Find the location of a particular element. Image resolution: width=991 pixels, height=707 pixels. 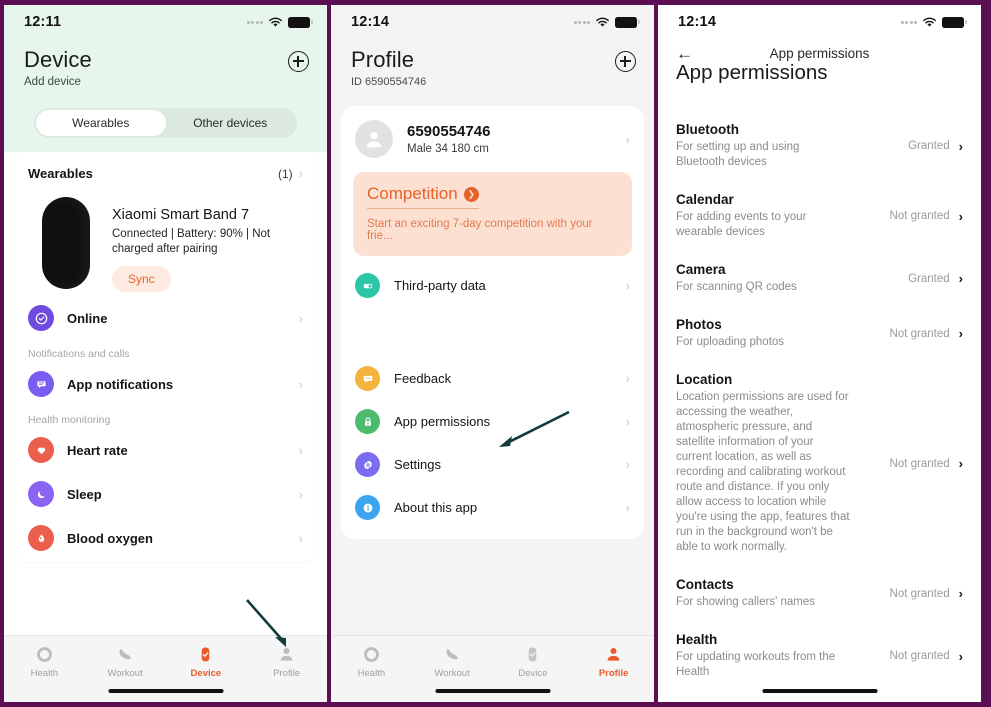

tab-wearables: Wearables is located at coordinates (101, 123).